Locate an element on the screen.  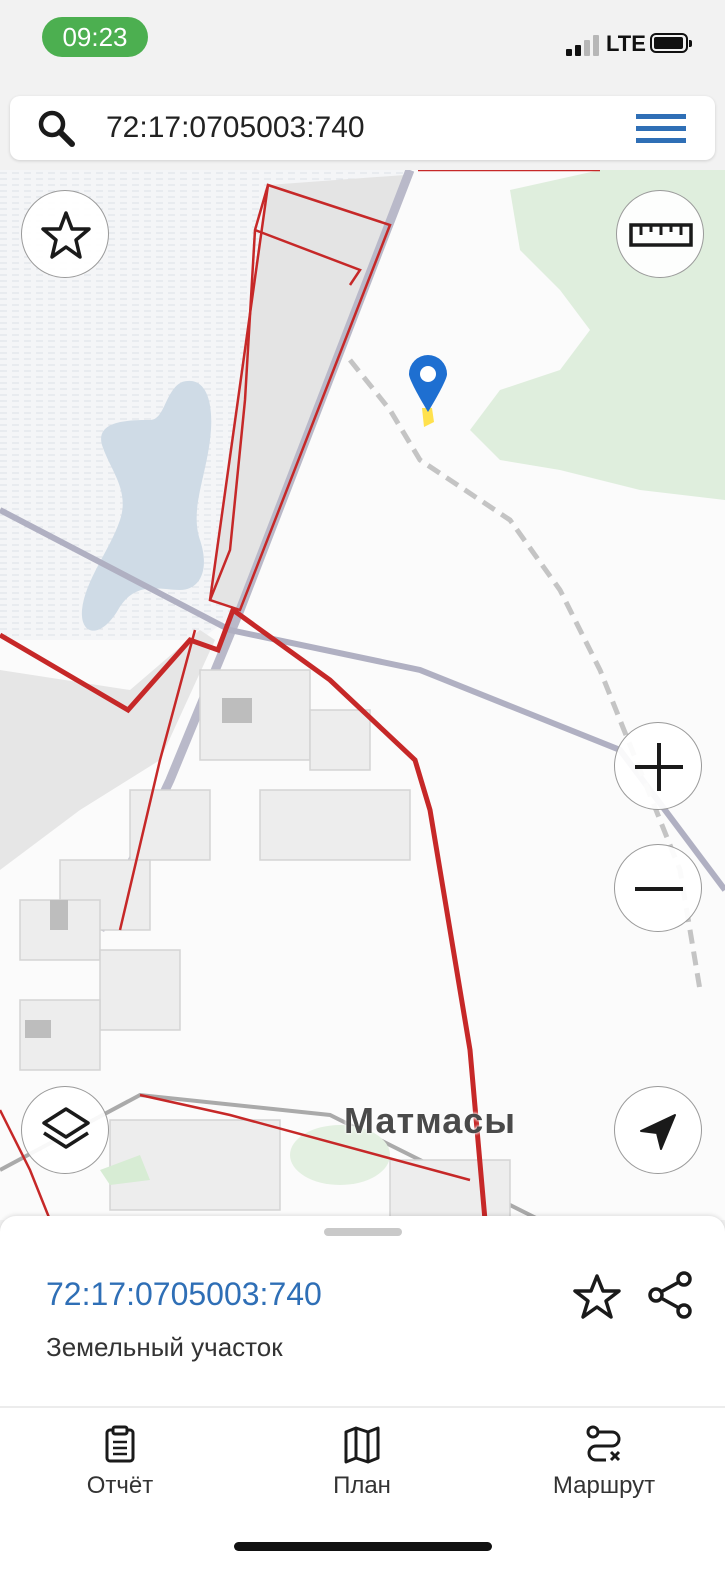
star-icon is located at coordinates (66, 235).